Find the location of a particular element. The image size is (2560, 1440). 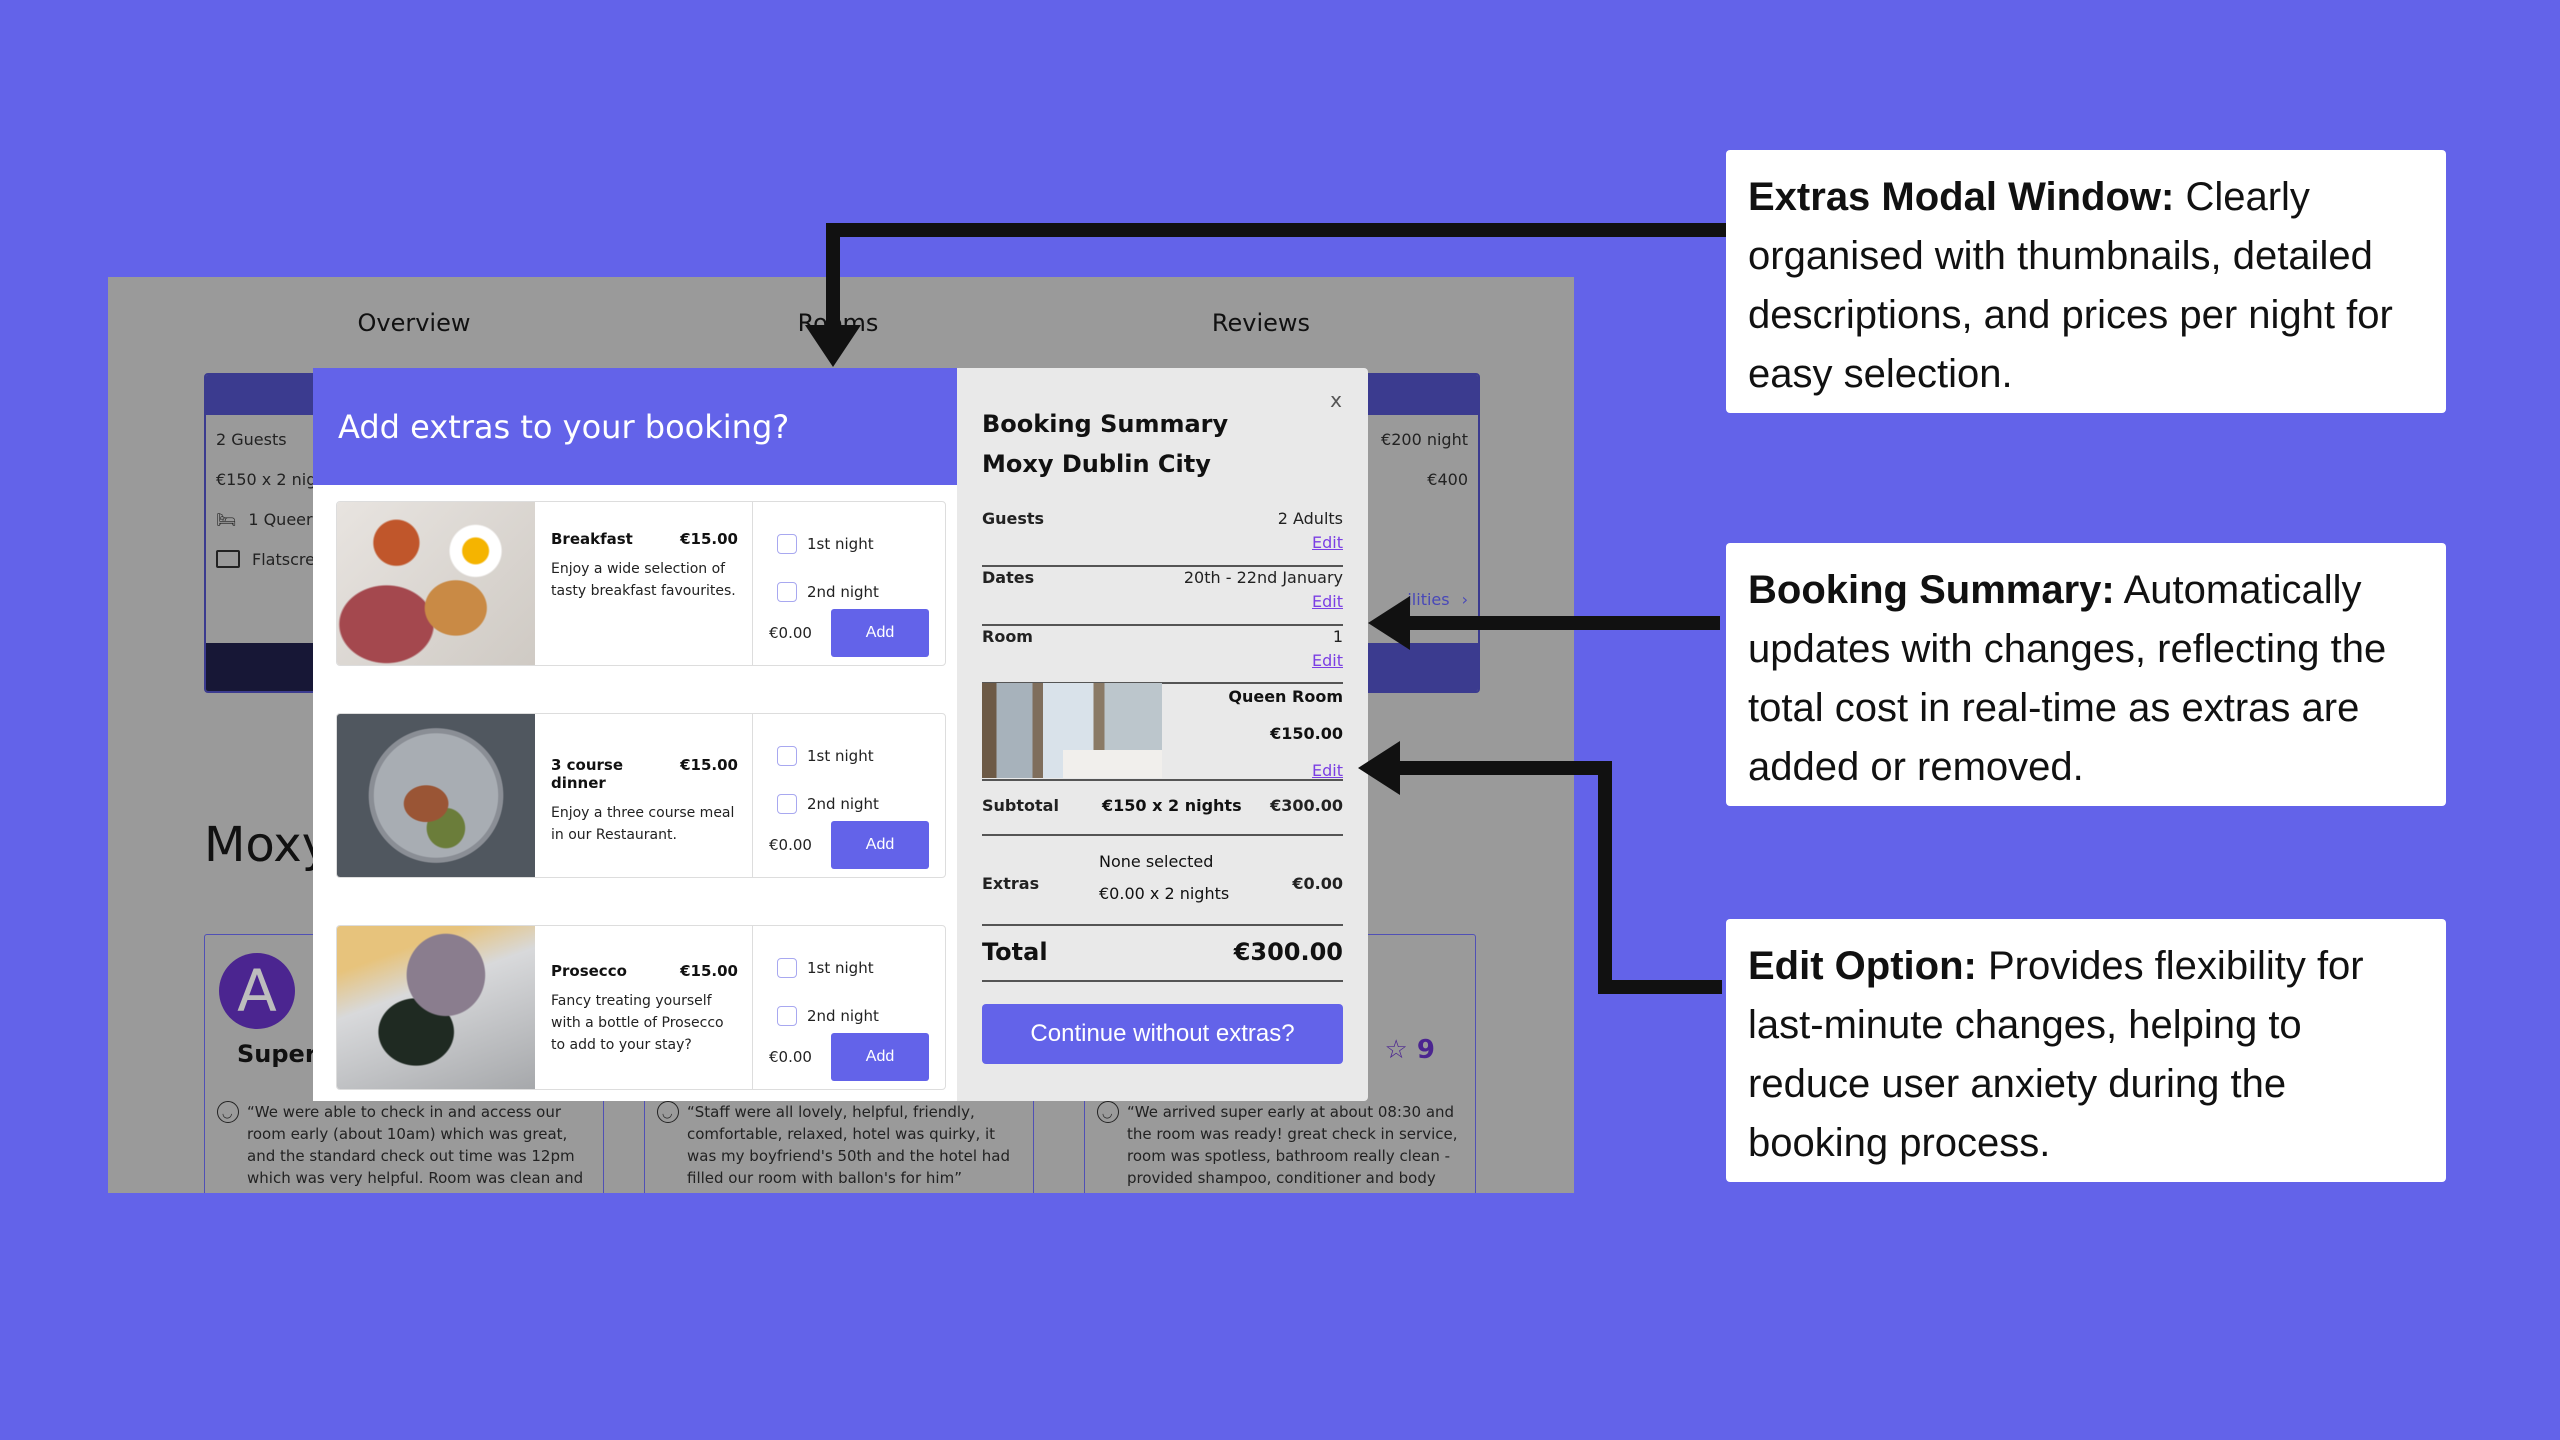

edit-dates-link: Edit is located at coordinates (1327, 601).